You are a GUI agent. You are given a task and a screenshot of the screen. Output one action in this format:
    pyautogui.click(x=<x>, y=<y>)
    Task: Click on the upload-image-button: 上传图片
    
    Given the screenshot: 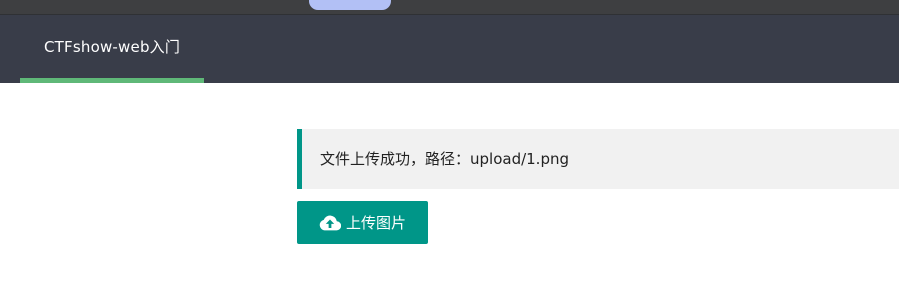 What is the action you would take?
    pyautogui.click(x=362, y=222)
    